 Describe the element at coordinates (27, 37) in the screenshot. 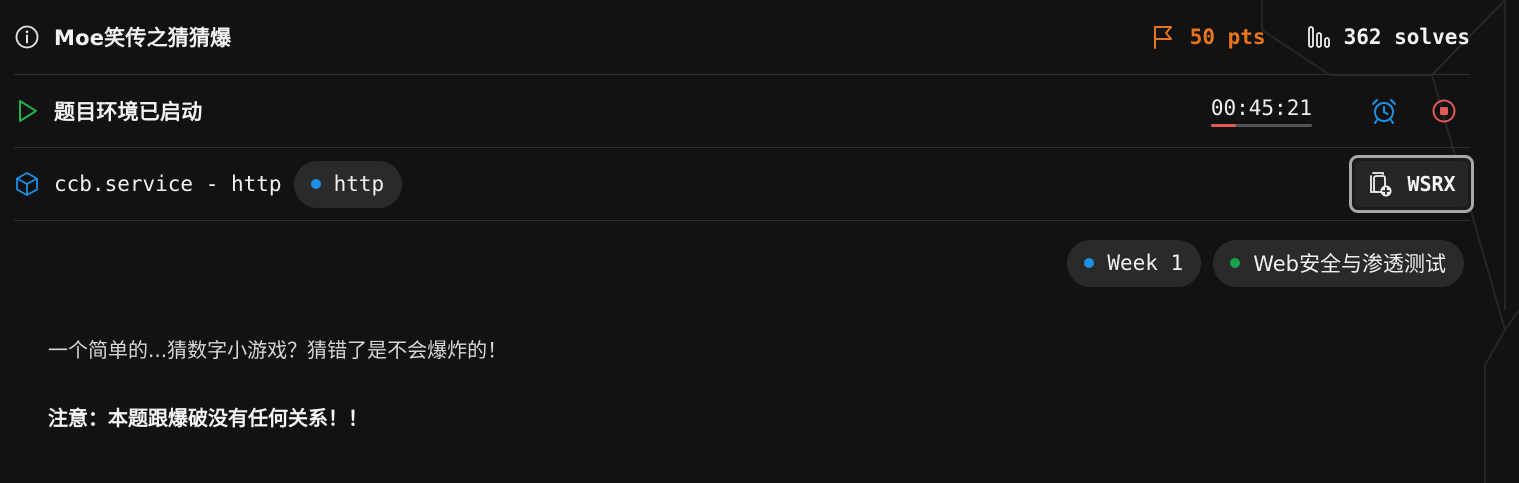

I see `info-icon` at that location.